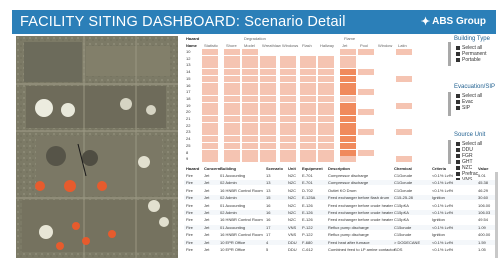 Image resolution: width=503 pixels, height=265 pixels. Describe the element at coordinates (228, 168) in the screenshot. I see `table-column-header: Building` at that location.